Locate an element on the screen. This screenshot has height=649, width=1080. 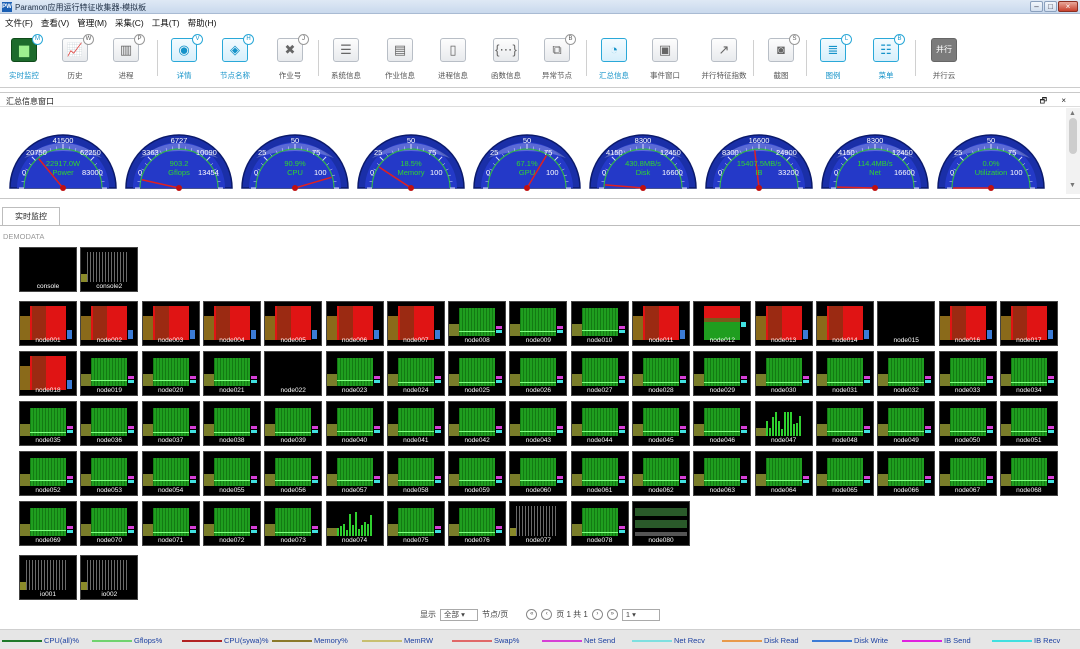
node-tile: console is located at coordinates (48, 269).